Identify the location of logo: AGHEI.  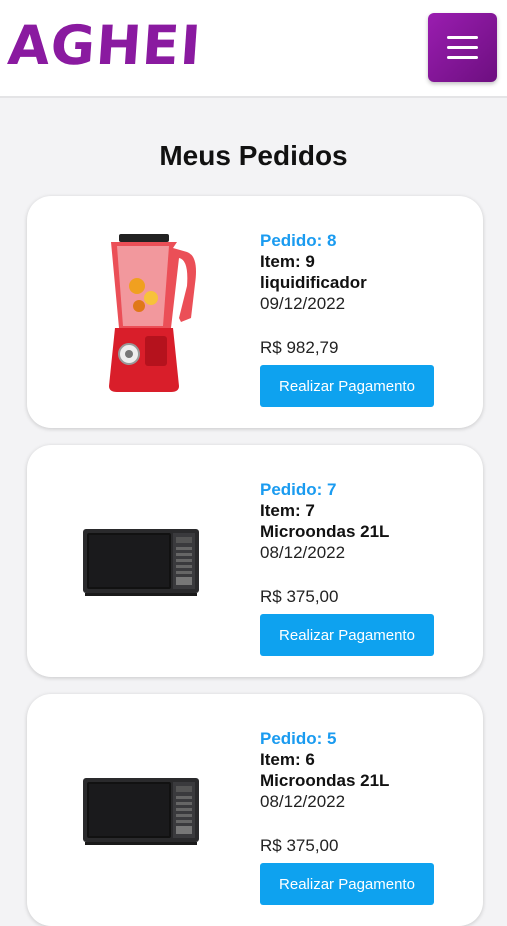
(105, 46).